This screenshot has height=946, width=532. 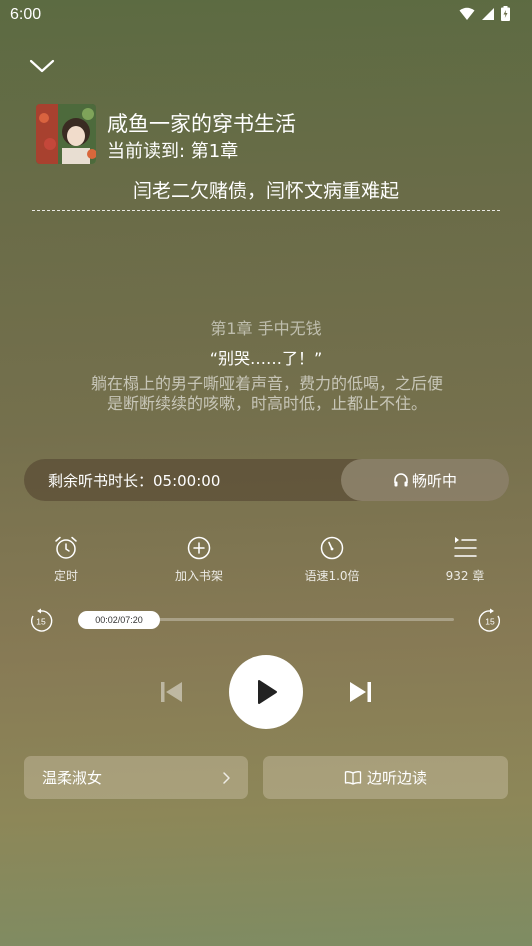 I want to click on collapse-button, so click(x=42, y=66).